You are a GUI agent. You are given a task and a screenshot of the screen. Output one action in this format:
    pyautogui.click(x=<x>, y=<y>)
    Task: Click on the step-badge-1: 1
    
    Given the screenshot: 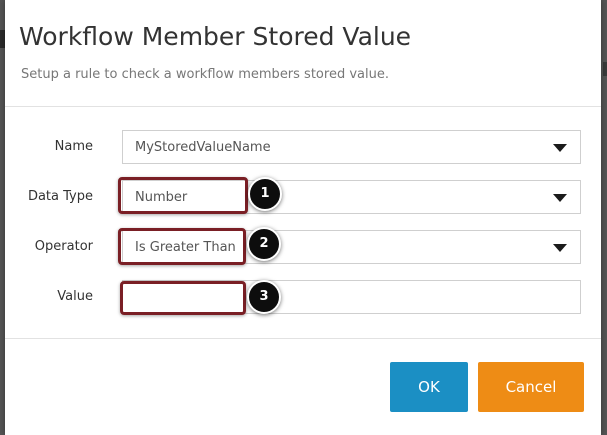 What is the action you would take?
    pyautogui.click(x=265, y=194)
    